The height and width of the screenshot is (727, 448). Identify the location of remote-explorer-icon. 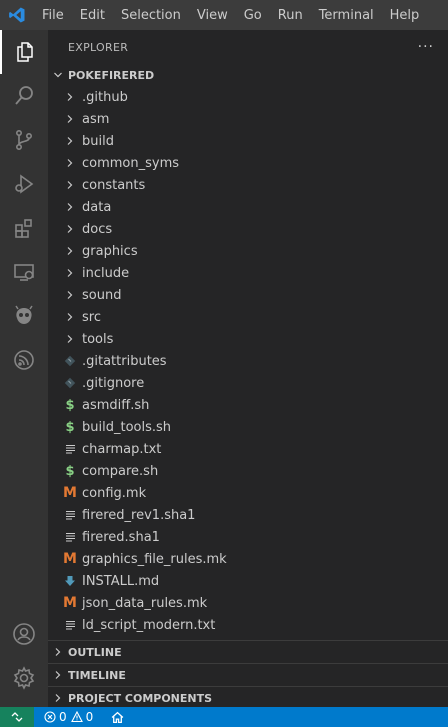
(24, 272).